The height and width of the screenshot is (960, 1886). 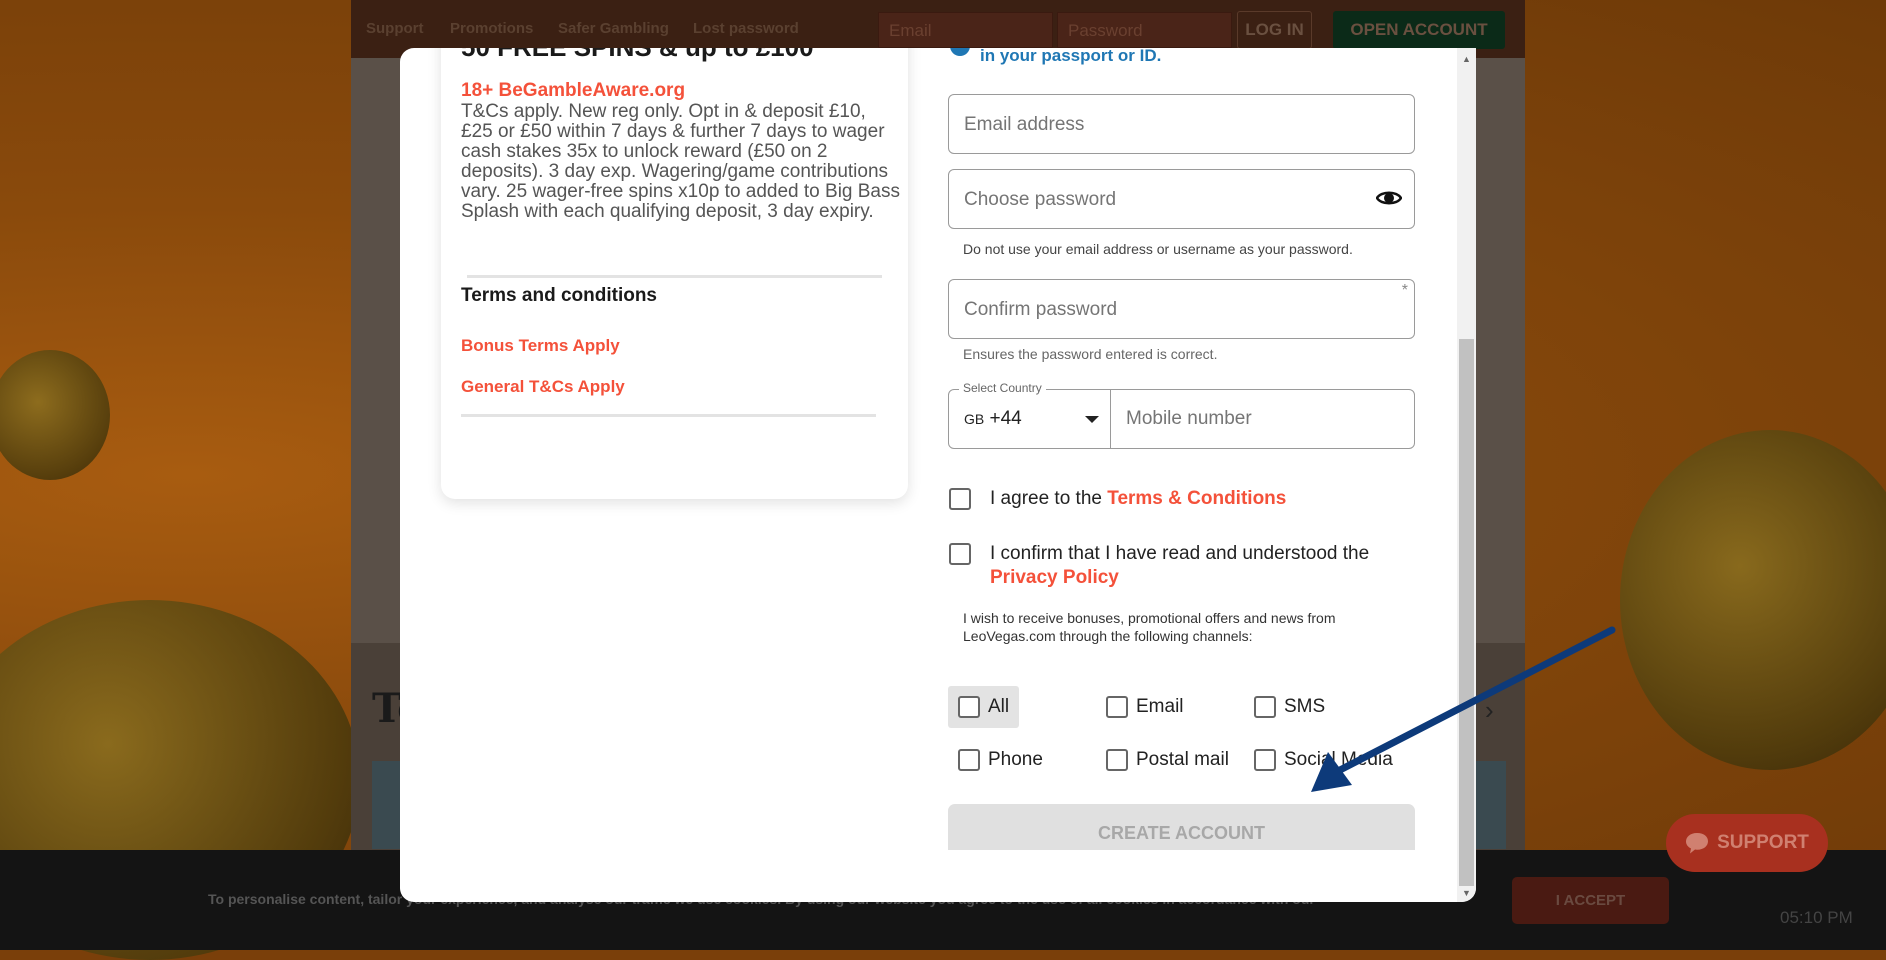 I want to click on channel-label: Email, so click(x=1160, y=706).